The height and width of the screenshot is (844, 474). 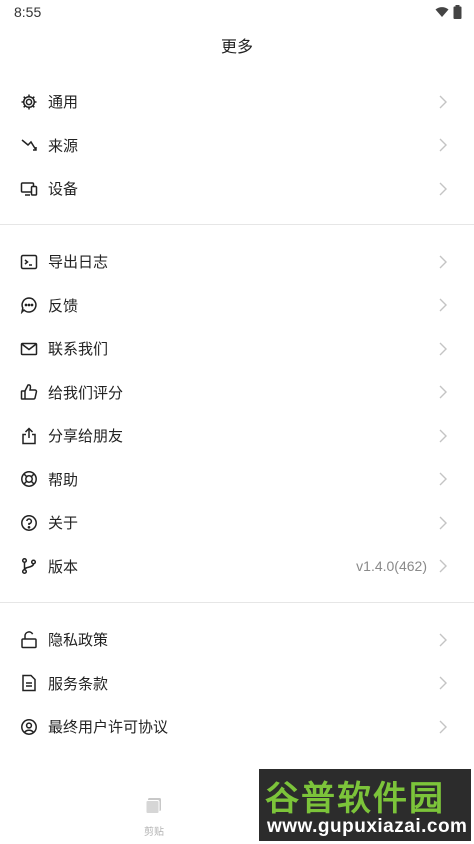 I want to click on menu-label: 关于, so click(x=63, y=523).